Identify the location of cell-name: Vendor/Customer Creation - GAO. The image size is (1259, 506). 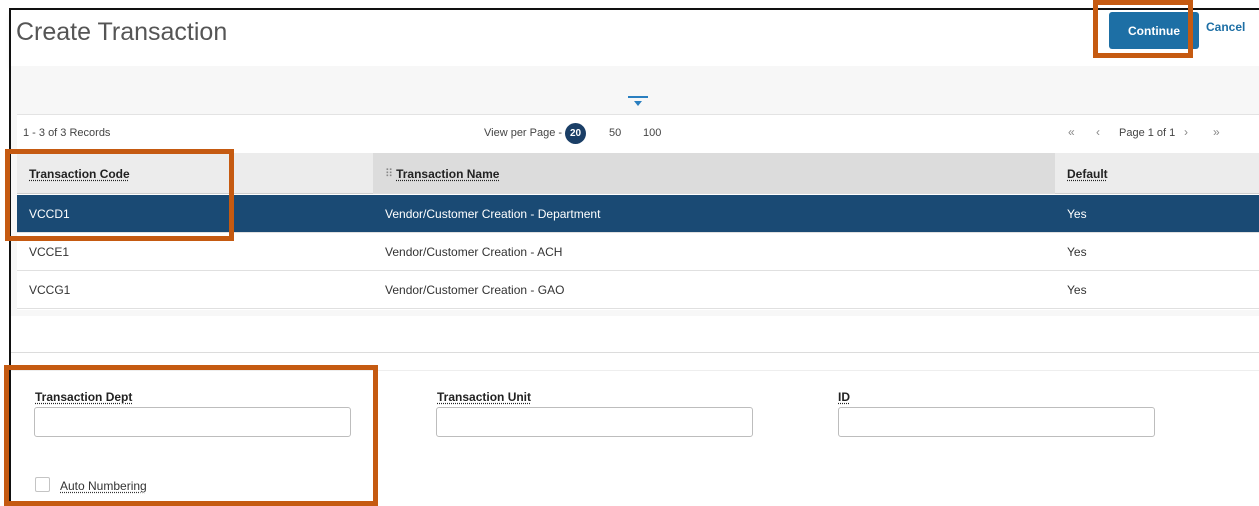
(475, 290).